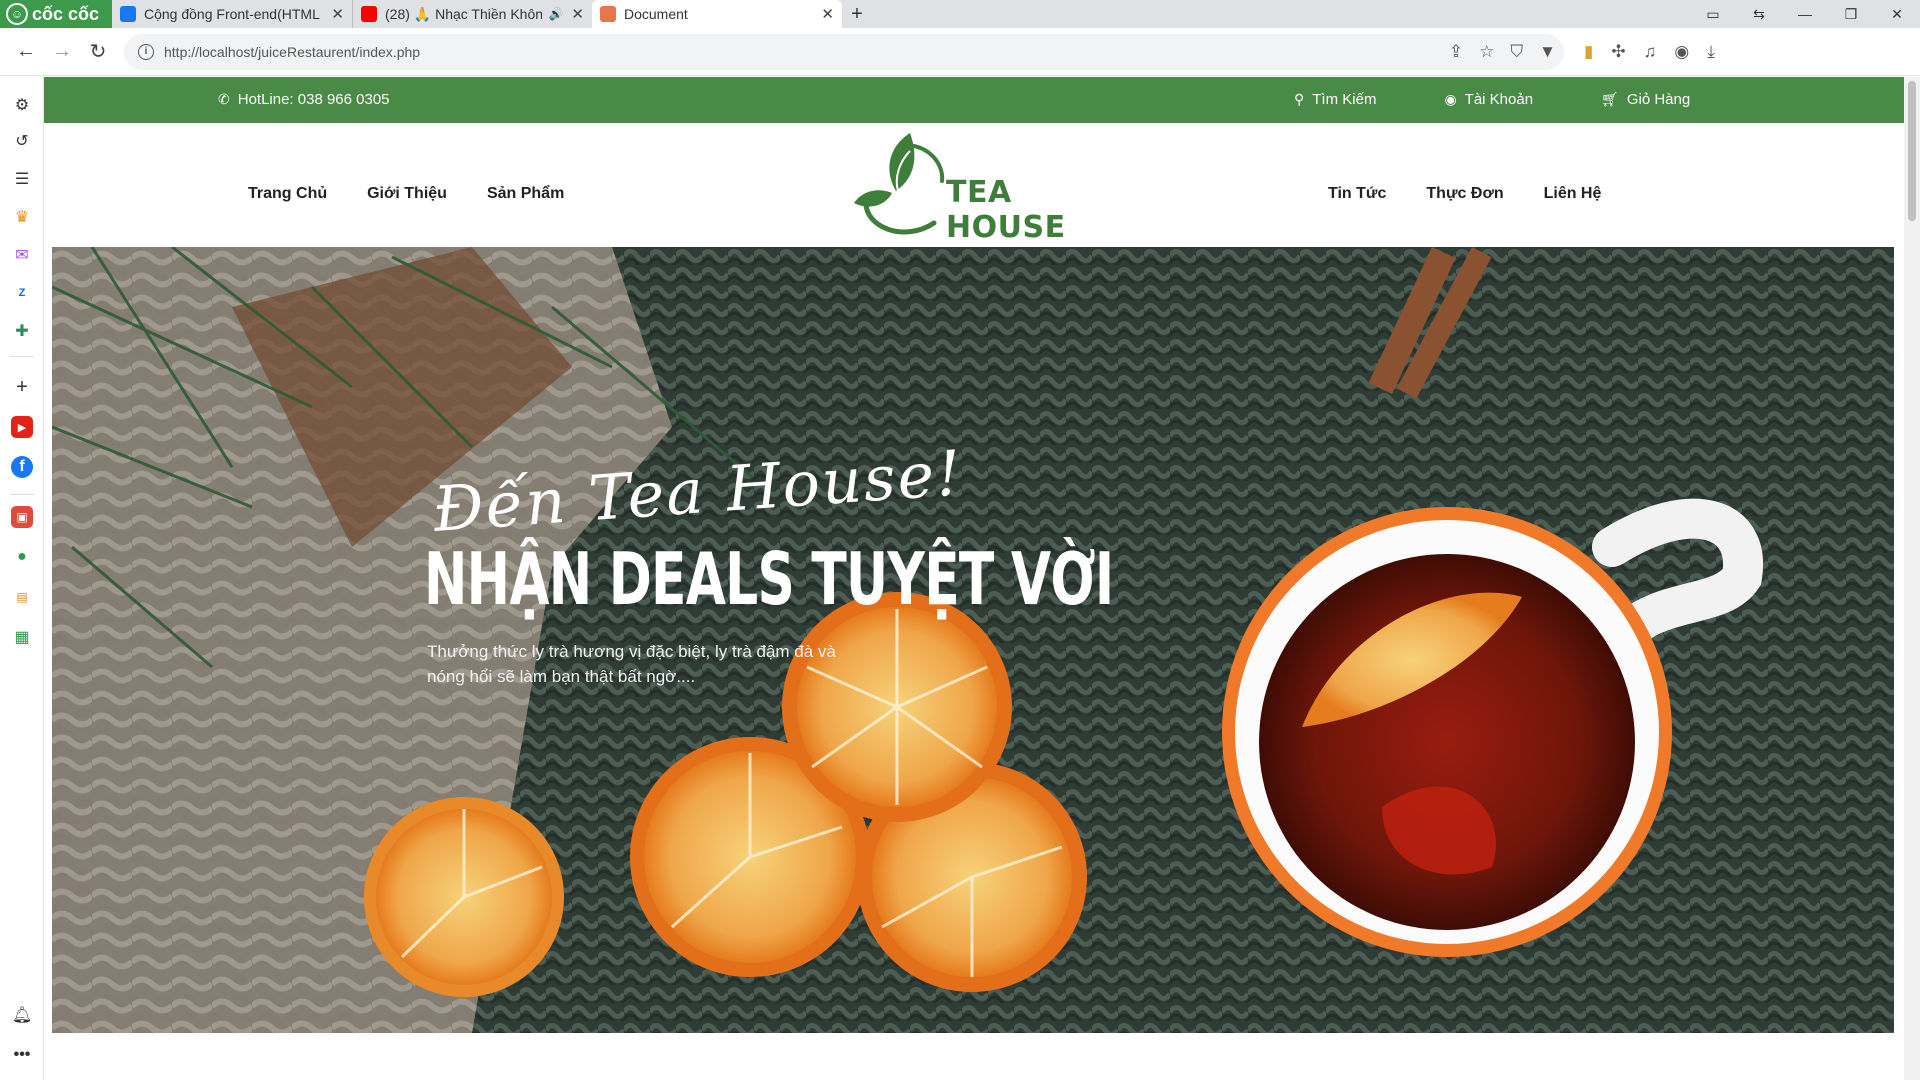  I want to click on page-scrollbar, so click(1912, 578).